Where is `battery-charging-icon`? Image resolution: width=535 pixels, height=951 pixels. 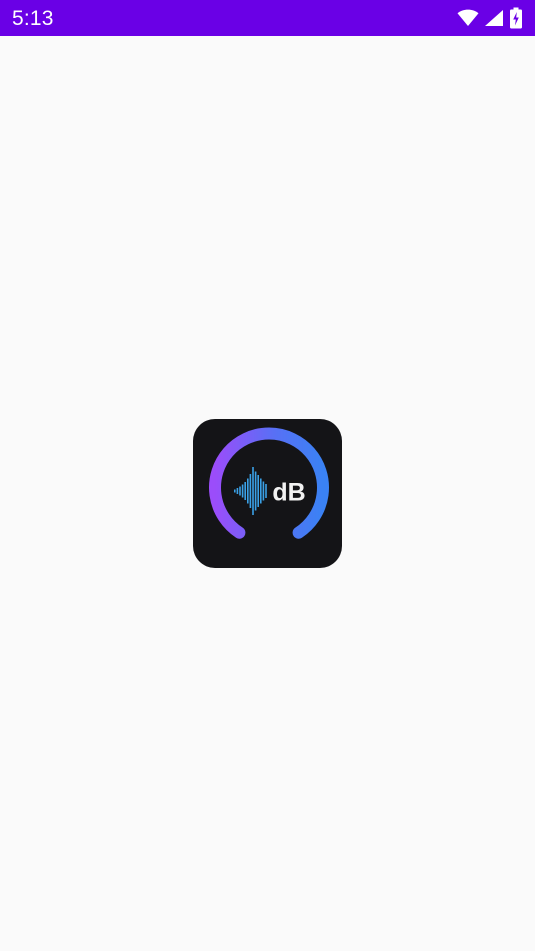
battery-charging-icon is located at coordinates (516, 18).